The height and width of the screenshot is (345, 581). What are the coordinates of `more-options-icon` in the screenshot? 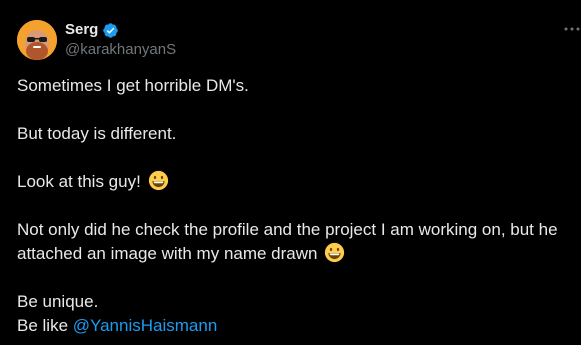 It's located at (572, 29).